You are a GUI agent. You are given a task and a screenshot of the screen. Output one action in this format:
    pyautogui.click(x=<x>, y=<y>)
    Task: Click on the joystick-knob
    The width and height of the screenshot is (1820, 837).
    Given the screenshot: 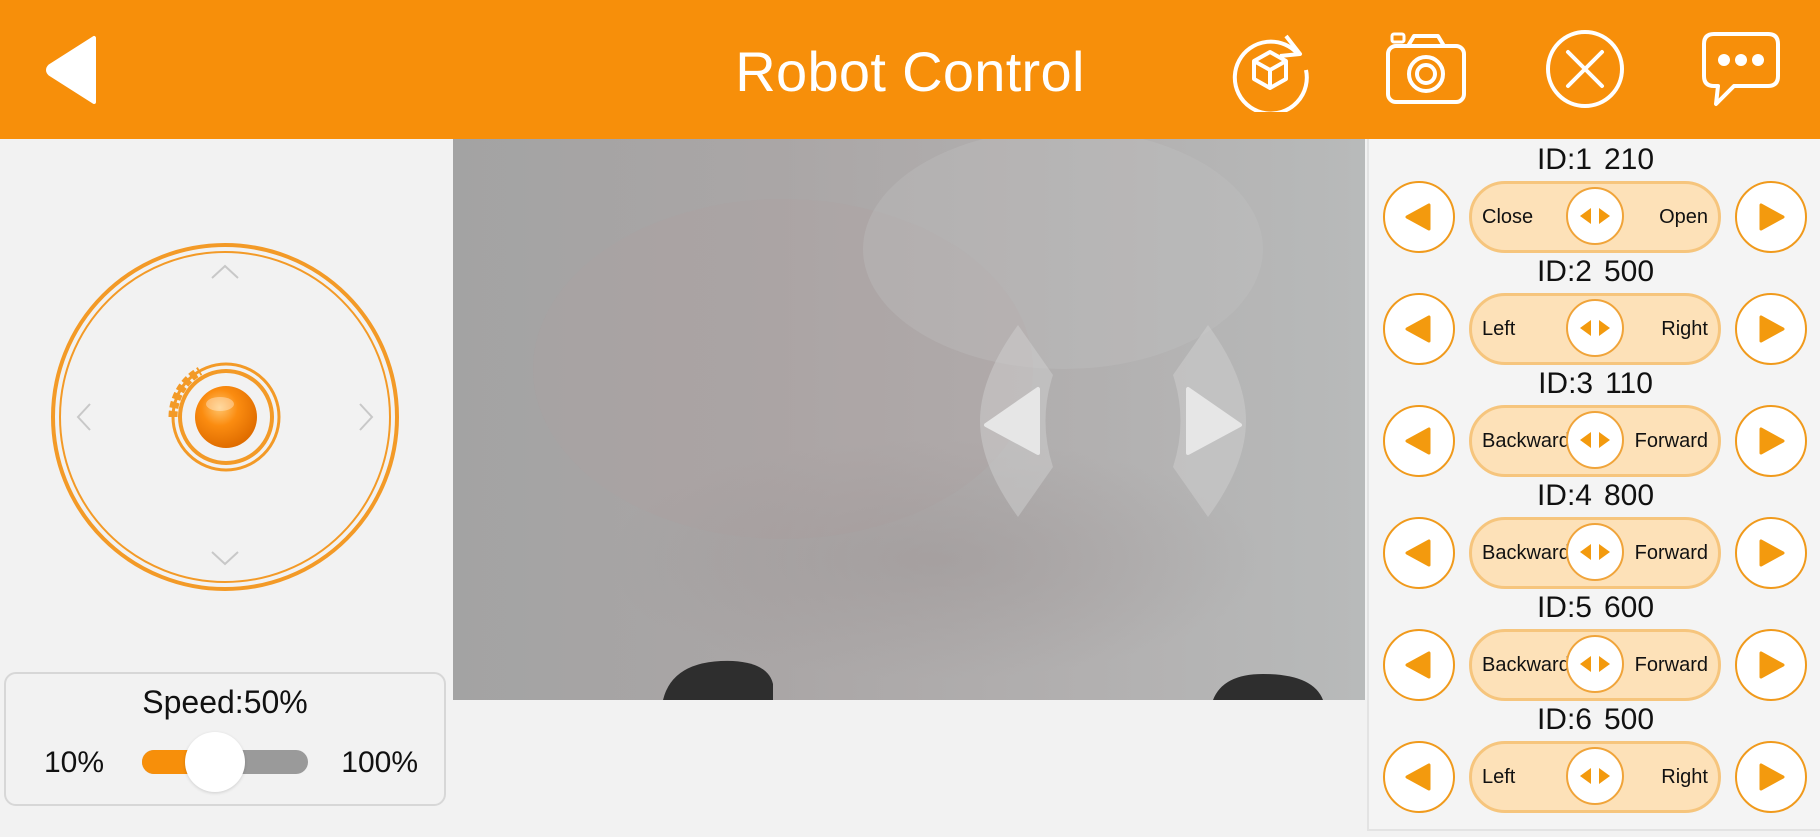 What is the action you would take?
    pyautogui.click(x=224, y=417)
    